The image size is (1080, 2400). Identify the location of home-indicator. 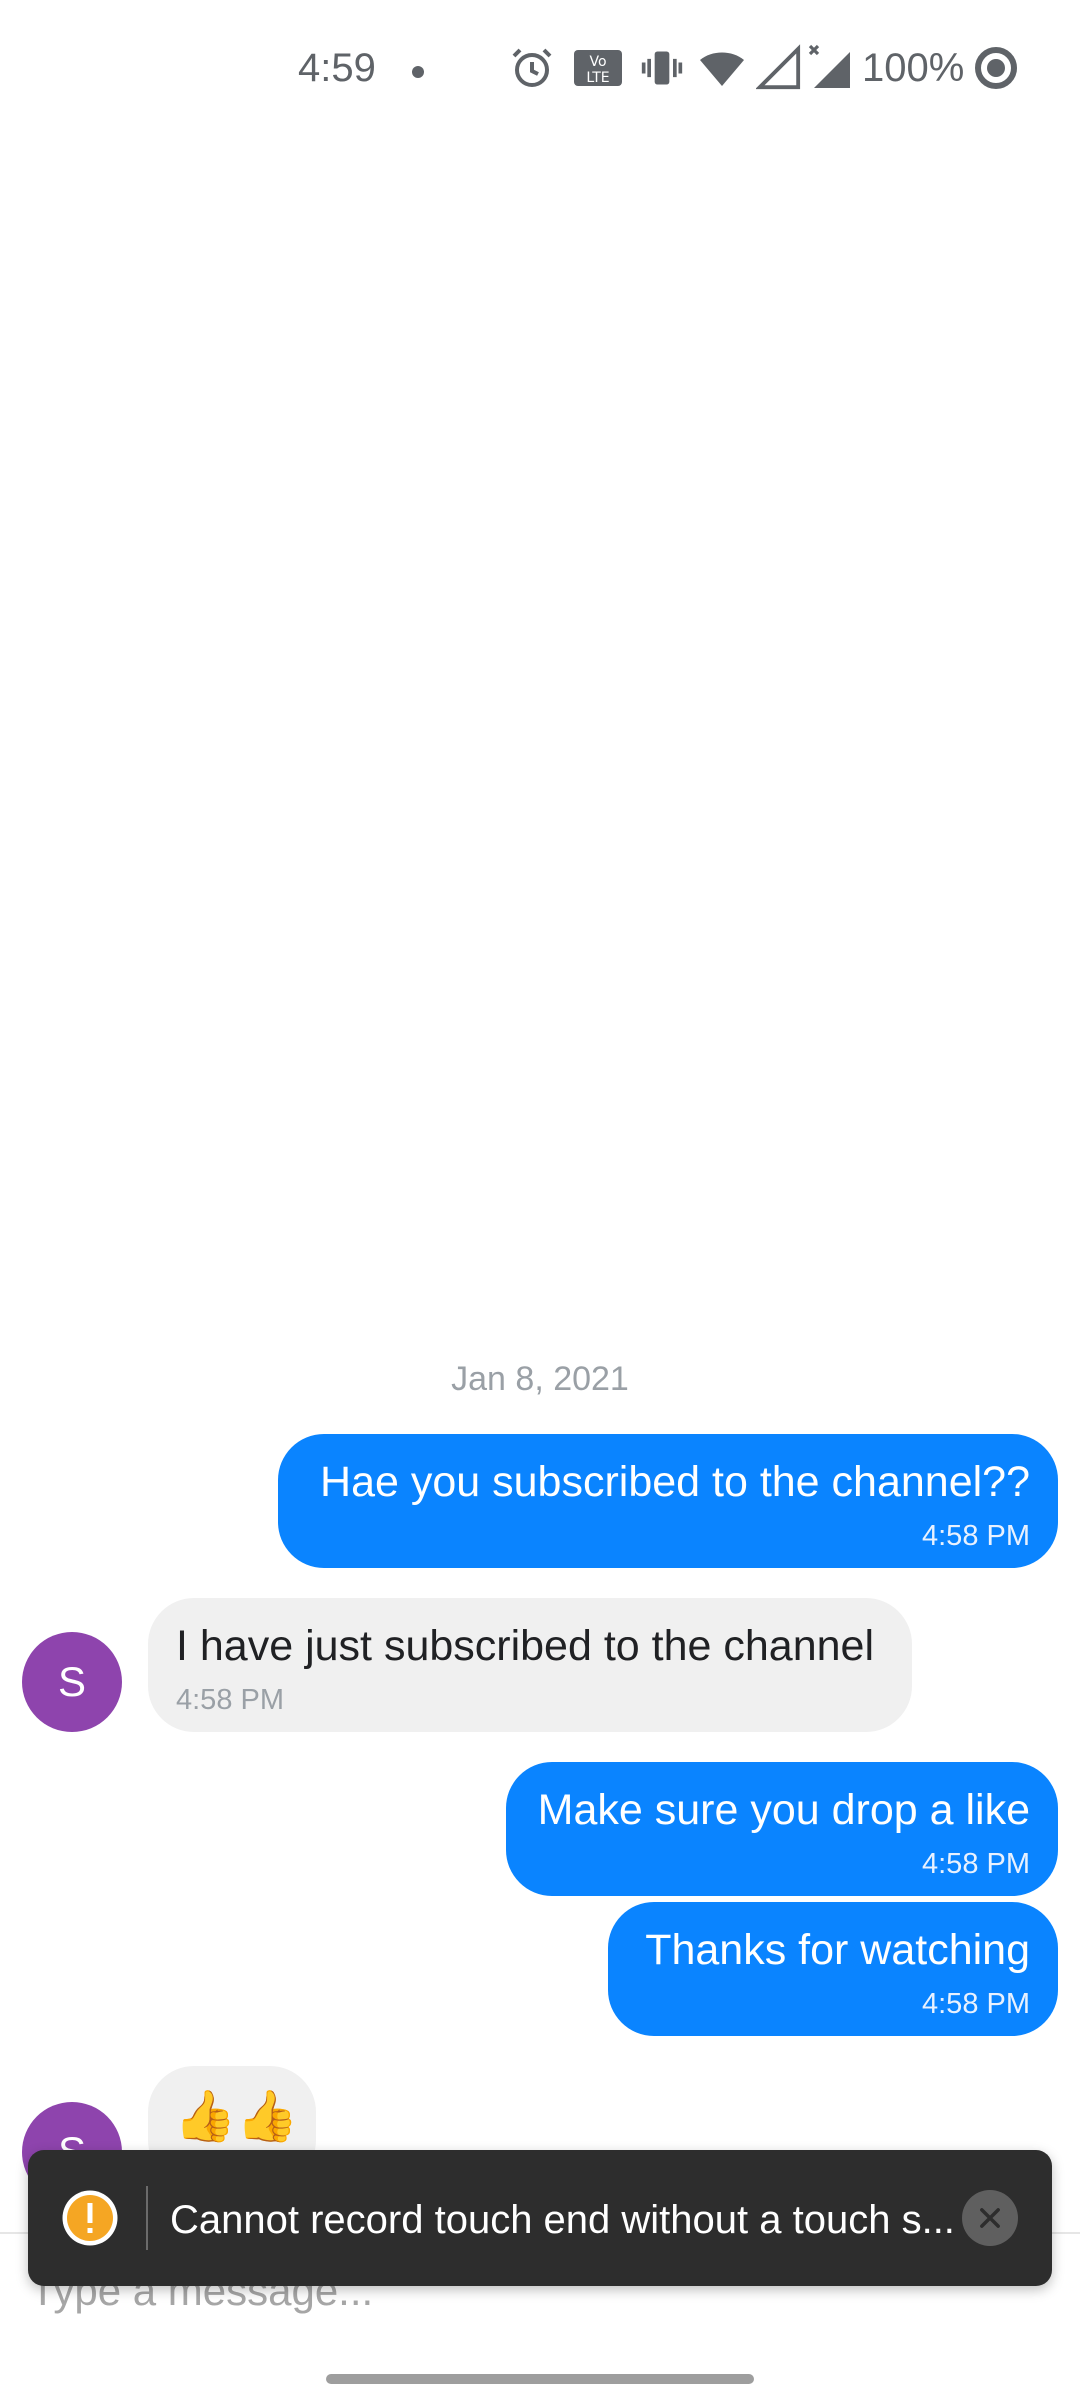
(540, 2379).